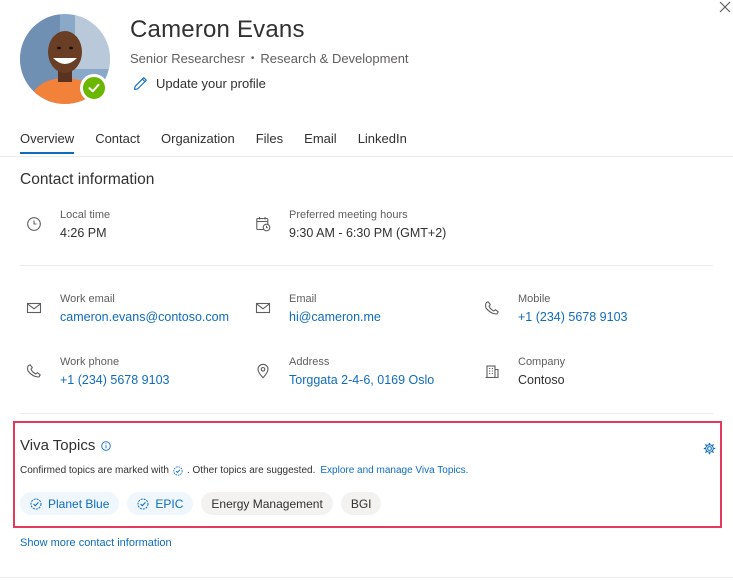 The height and width of the screenshot is (580, 733). Describe the element at coordinates (96, 371) in the screenshot. I see `work-phone-field: Work phone +1 (234) 5678 9103` at that location.